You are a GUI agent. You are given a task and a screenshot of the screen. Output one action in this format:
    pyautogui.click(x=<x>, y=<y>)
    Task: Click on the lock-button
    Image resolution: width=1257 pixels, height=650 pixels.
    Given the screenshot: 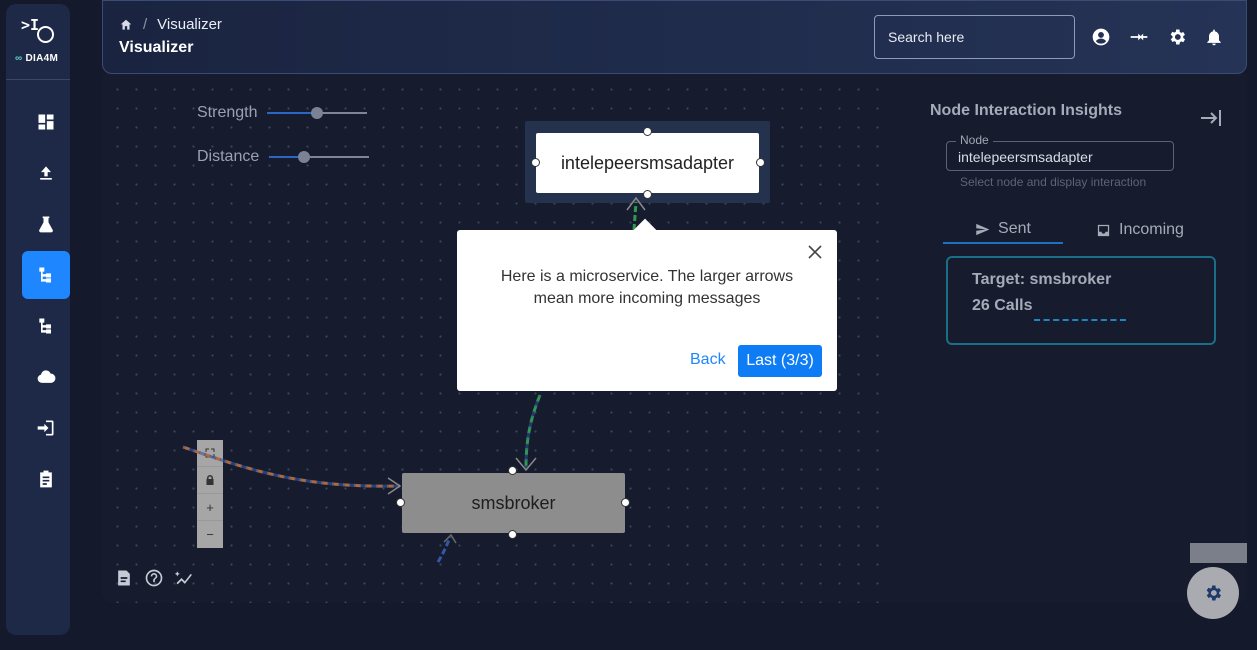 What is the action you would take?
    pyautogui.click(x=210, y=480)
    